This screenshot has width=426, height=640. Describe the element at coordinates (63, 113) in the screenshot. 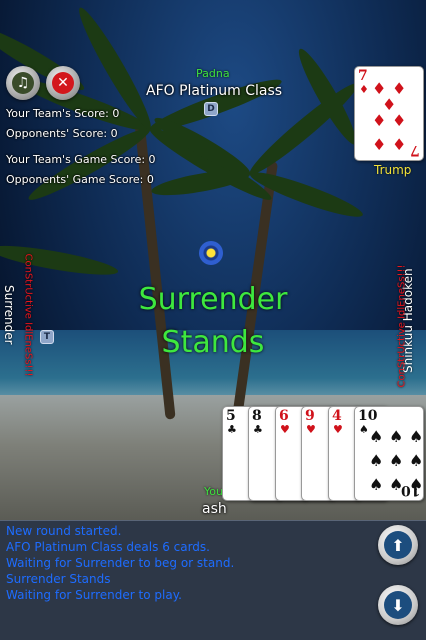

I see `team-score: Your Team's Score: 0` at that location.